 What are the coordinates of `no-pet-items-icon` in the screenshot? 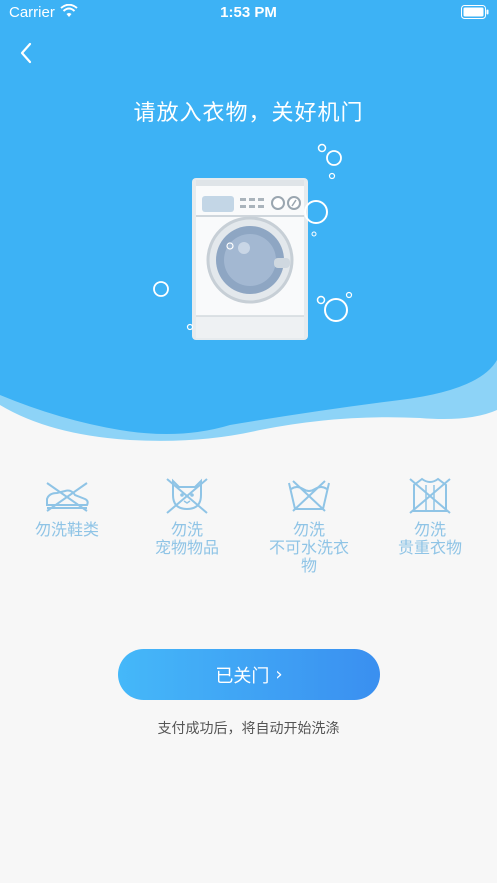 It's located at (187, 496).